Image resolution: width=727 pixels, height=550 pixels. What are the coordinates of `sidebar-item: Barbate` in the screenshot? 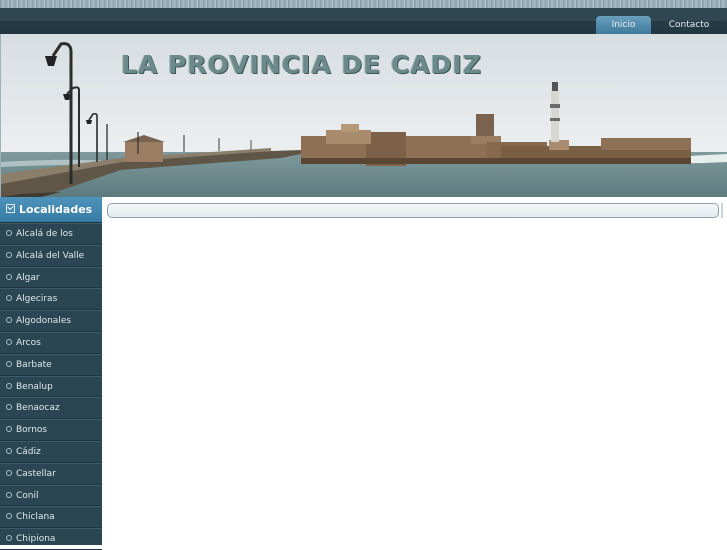 It's located at (51, 364).